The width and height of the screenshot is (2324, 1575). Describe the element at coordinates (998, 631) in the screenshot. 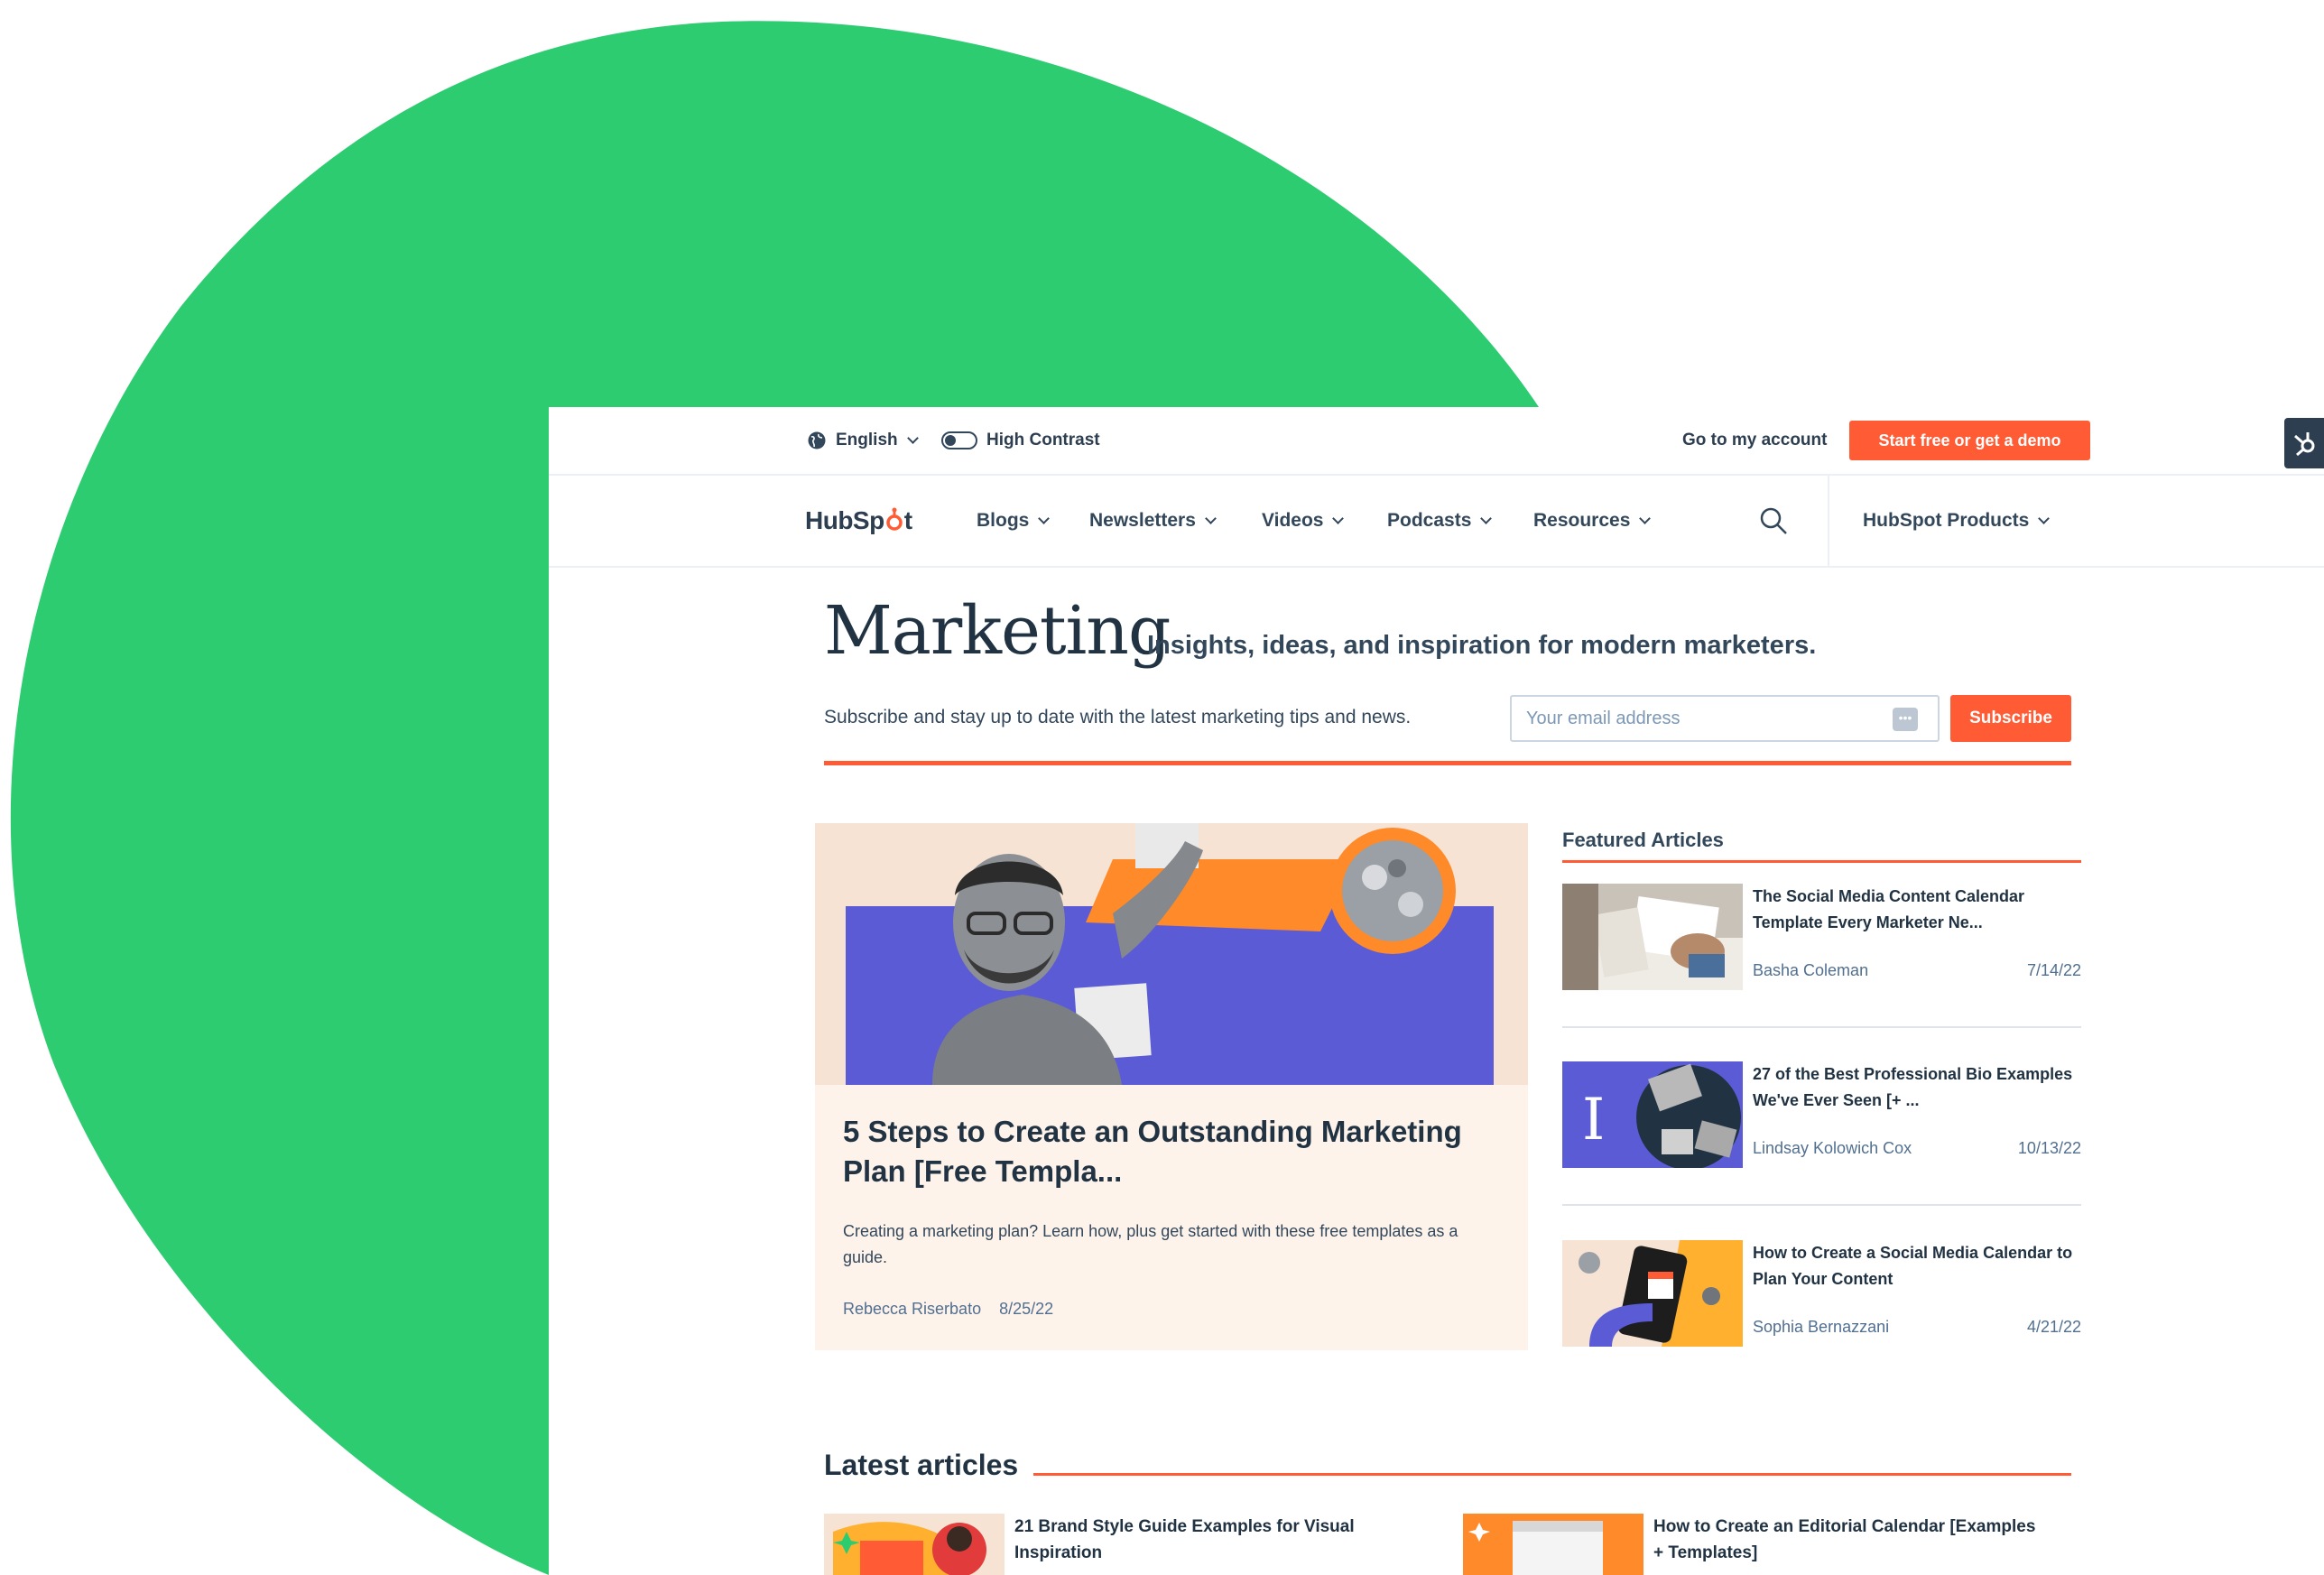

I see `page-title: Marketing` at that location.